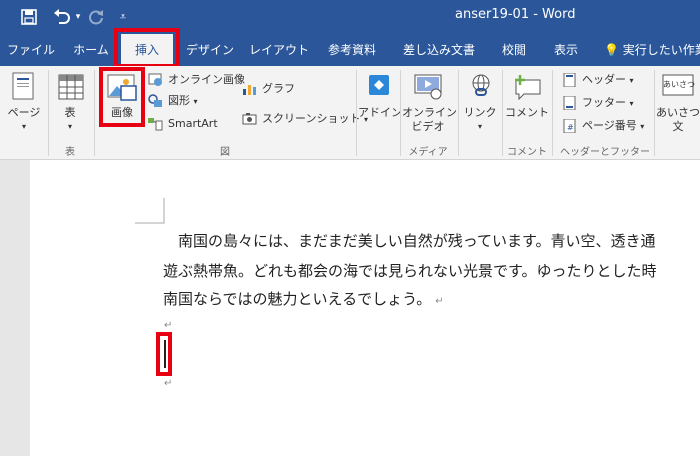  What do you see at coordinates (678, 127) in the screenshot?
I see `greeting-label-2: 文` at bounding box center [678, 127].